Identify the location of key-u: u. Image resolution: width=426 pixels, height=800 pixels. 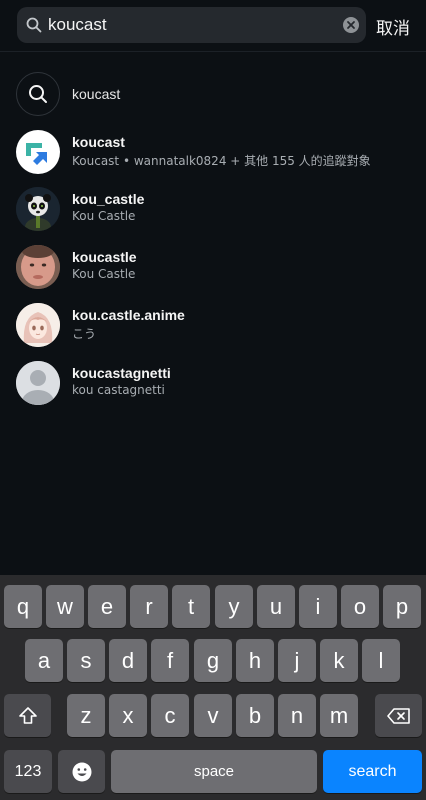
(276, 606).